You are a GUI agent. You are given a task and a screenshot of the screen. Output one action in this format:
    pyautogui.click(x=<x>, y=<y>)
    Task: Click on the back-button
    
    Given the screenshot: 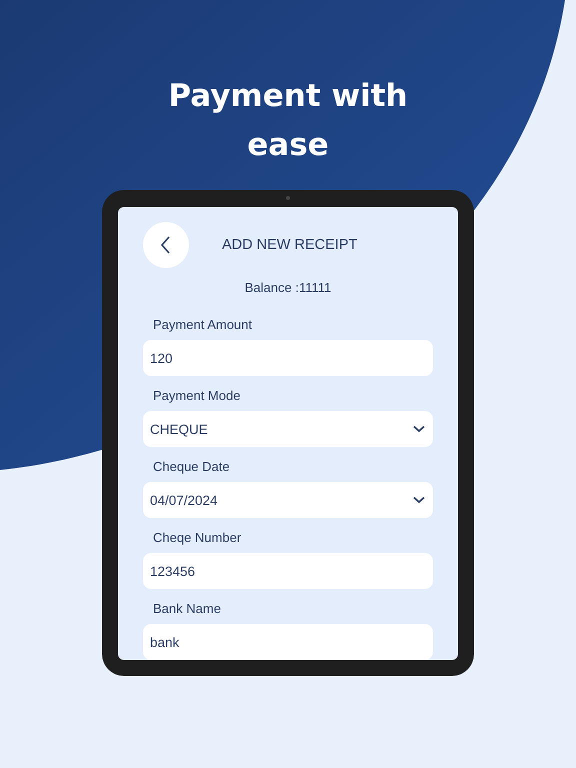 What is the action you would take?
    pyautogui.click(x=166, y=245)
    